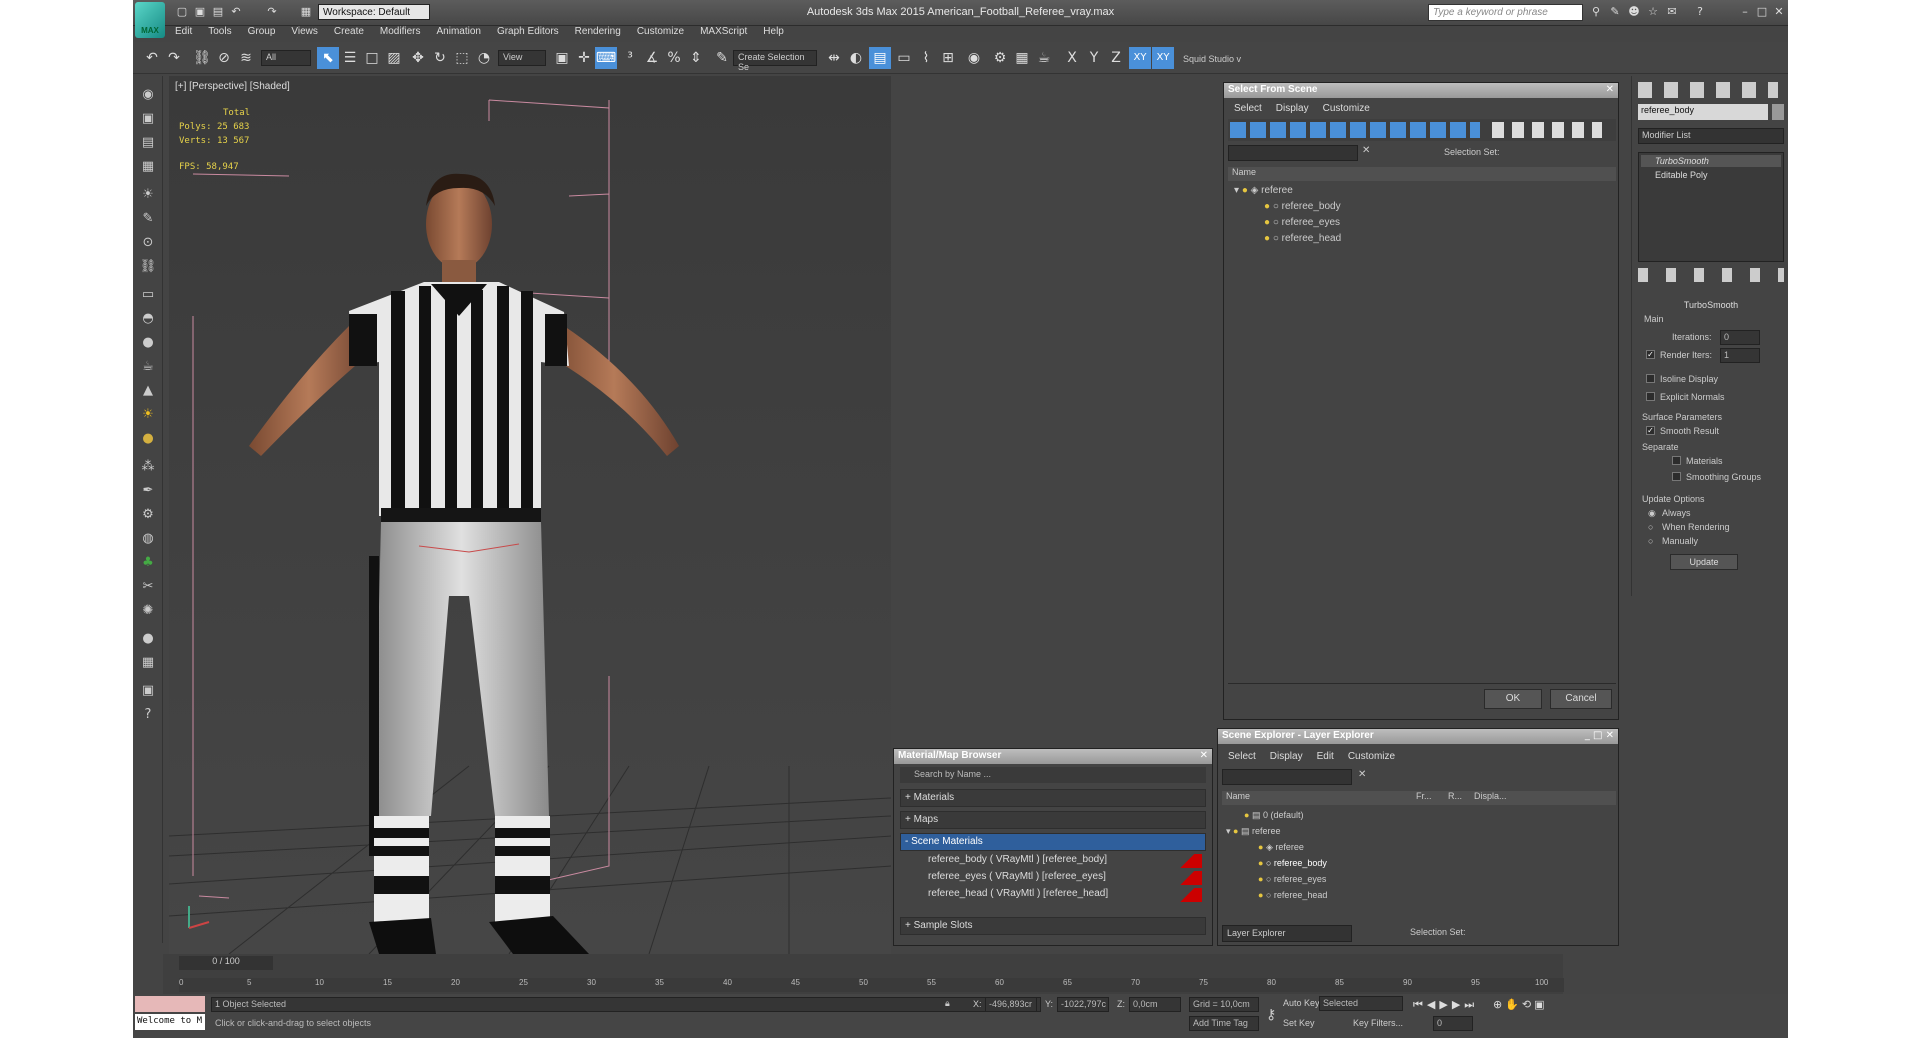  Describe the element at coordinates (1711, 175) in the screenshot. I see `stack-item-editable-poly: Editable Poly` at that location.